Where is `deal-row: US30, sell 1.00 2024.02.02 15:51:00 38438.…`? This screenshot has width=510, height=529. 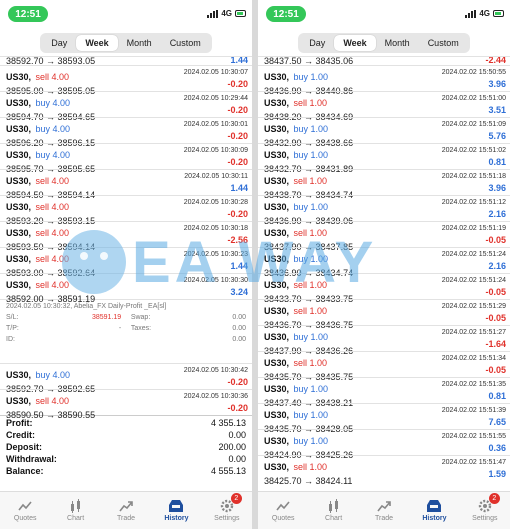
deal-row: US30, sell 1.00 2024.02.02 15:51:00 38438.… is located at coordinates (384, 106).